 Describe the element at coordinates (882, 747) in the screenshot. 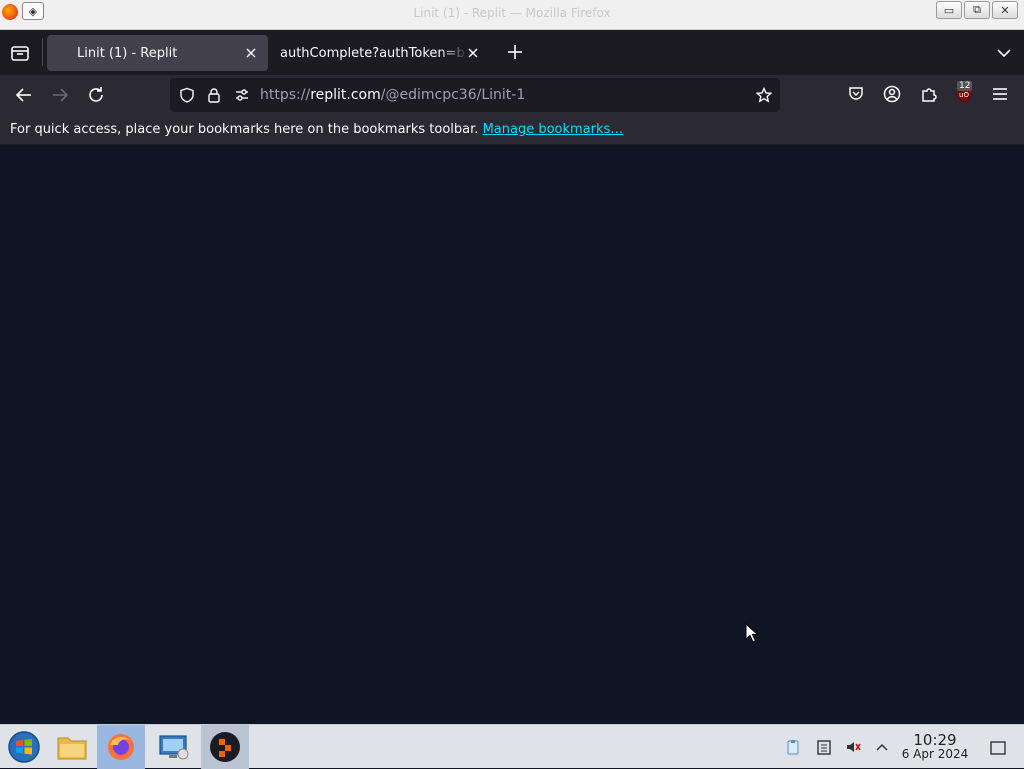

I see `show-hidden-icons-icon` at that location.